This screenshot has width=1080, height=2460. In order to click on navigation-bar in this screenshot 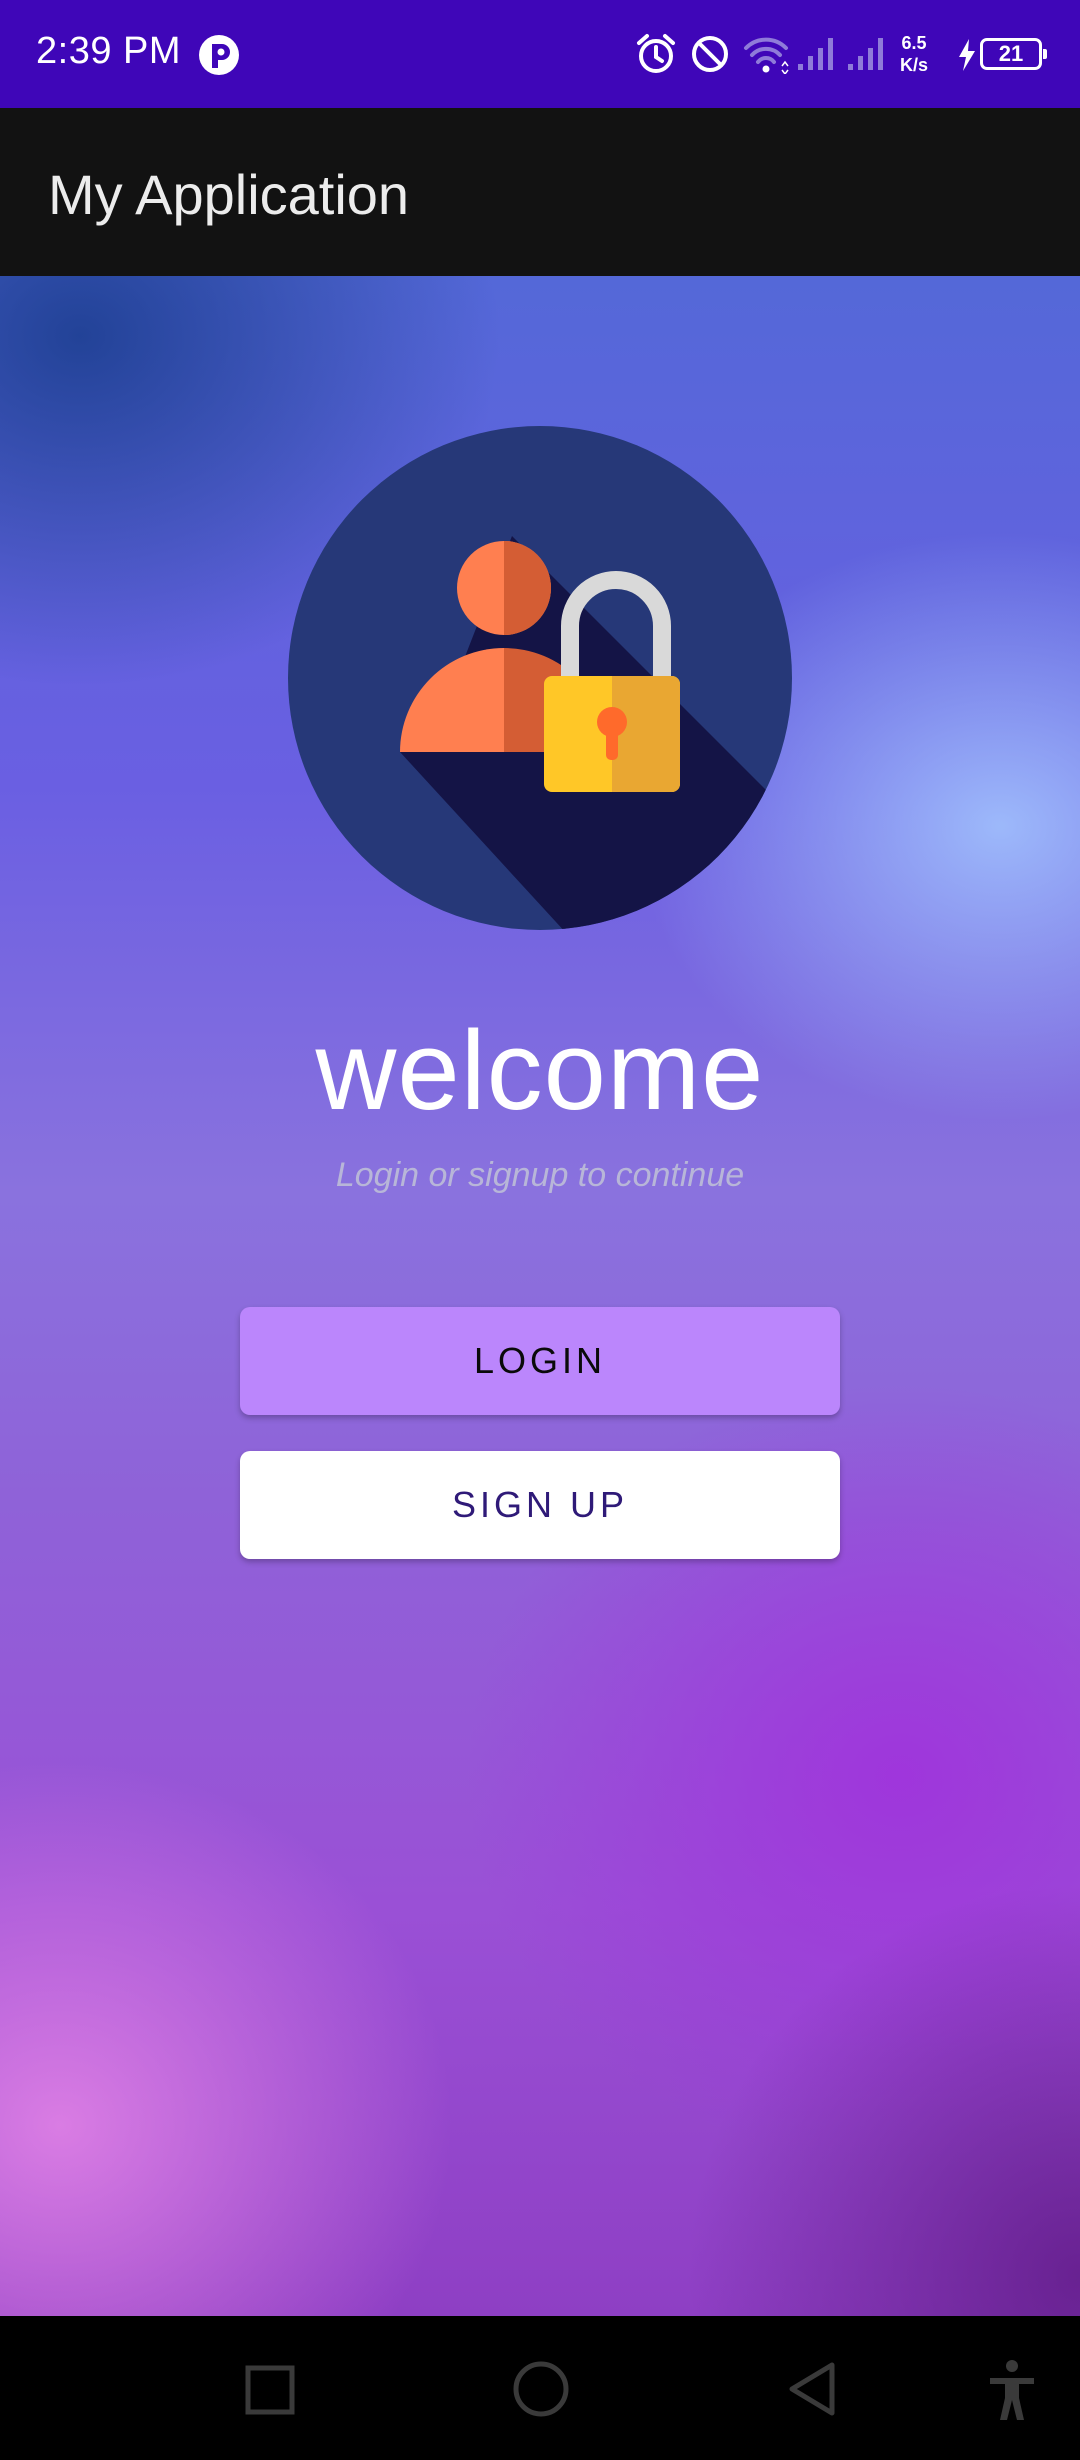, I will do `click(540, 2388)`.